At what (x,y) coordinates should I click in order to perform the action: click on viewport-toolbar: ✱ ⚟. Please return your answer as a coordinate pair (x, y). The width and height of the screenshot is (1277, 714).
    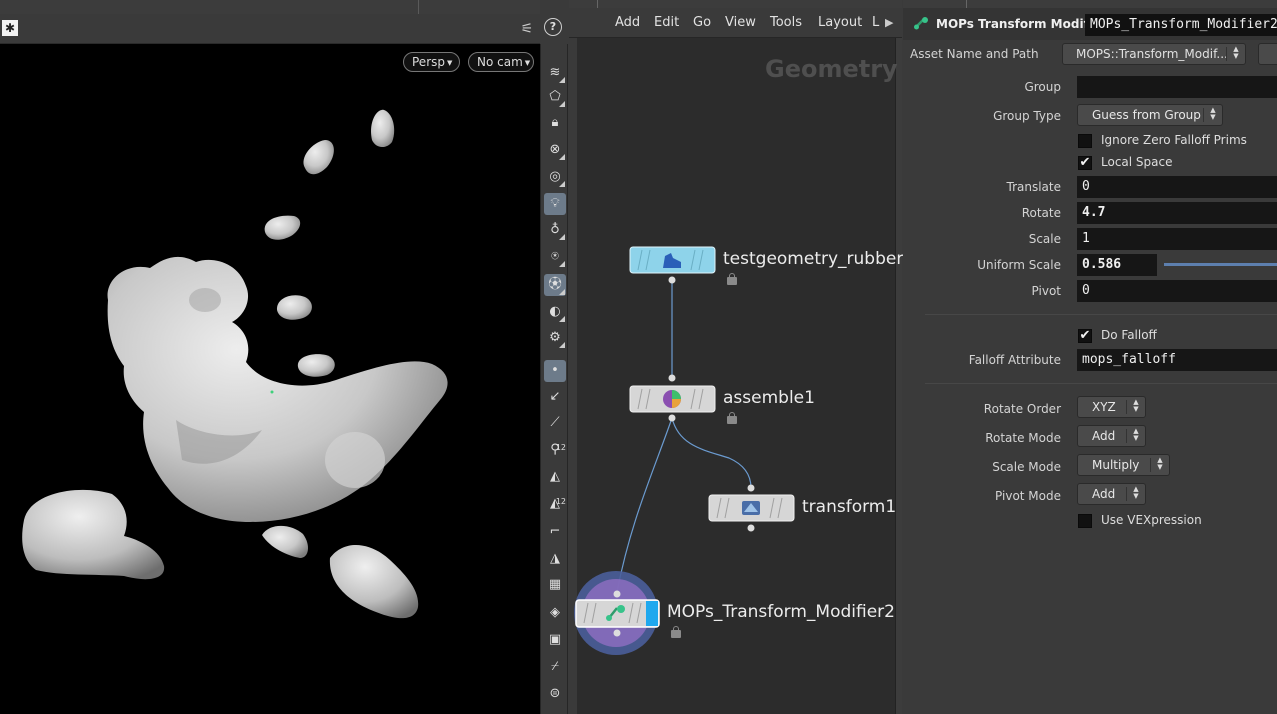
    Looking at the image, I should click on (270, 29).